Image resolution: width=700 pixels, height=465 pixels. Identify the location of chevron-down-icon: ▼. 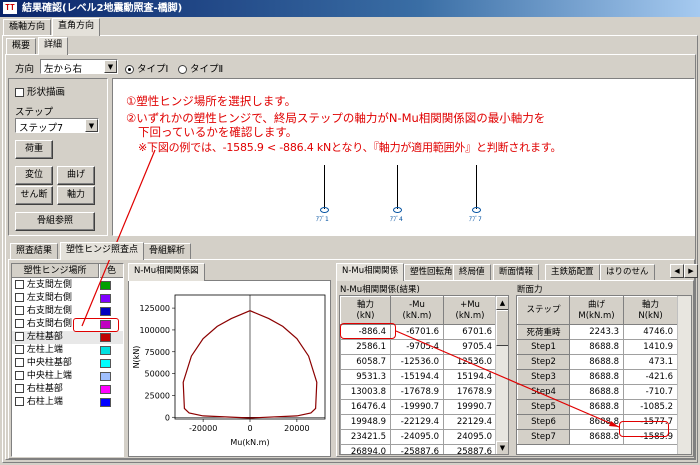
(110, 66).